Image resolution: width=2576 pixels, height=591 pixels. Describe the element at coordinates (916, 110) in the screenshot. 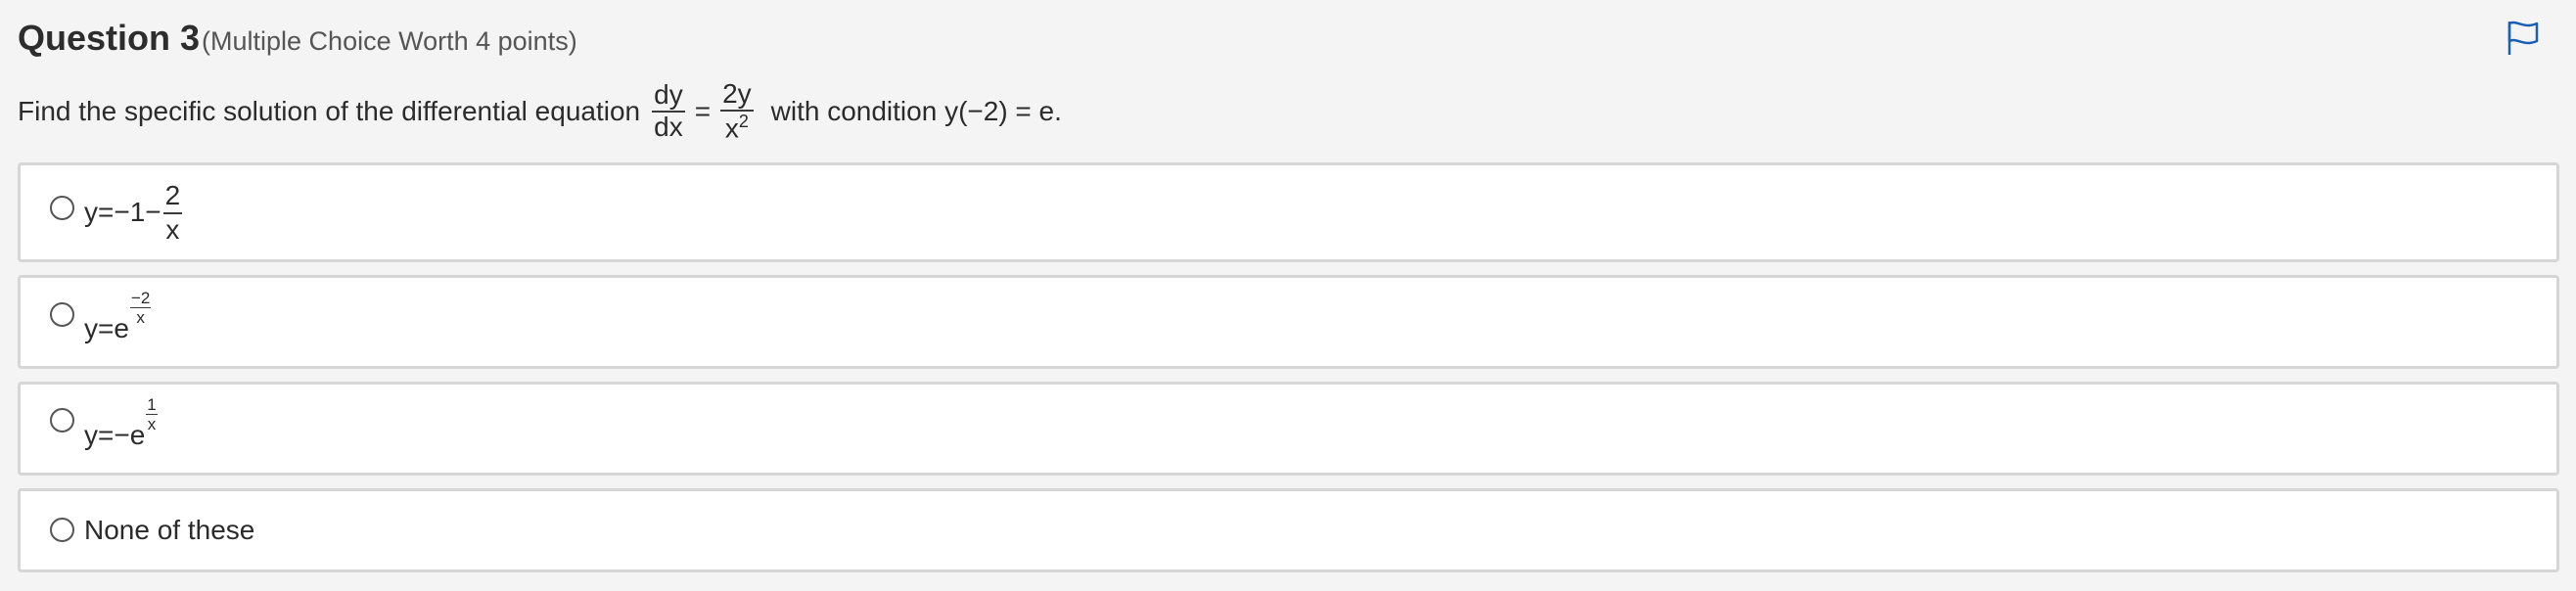

I see `prompt-text-after: with condition y(−2) = e.` at that location.